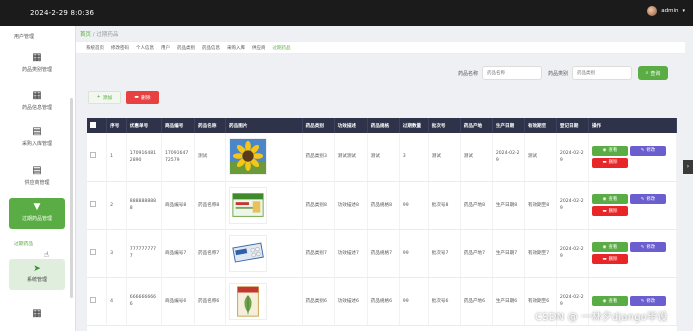  What do you see at coordinates (37, 213) in the screenshot?
I see `sidebar-item-expired-drugs: ▼ 过期药品管理` at bounding box center [37, 213].